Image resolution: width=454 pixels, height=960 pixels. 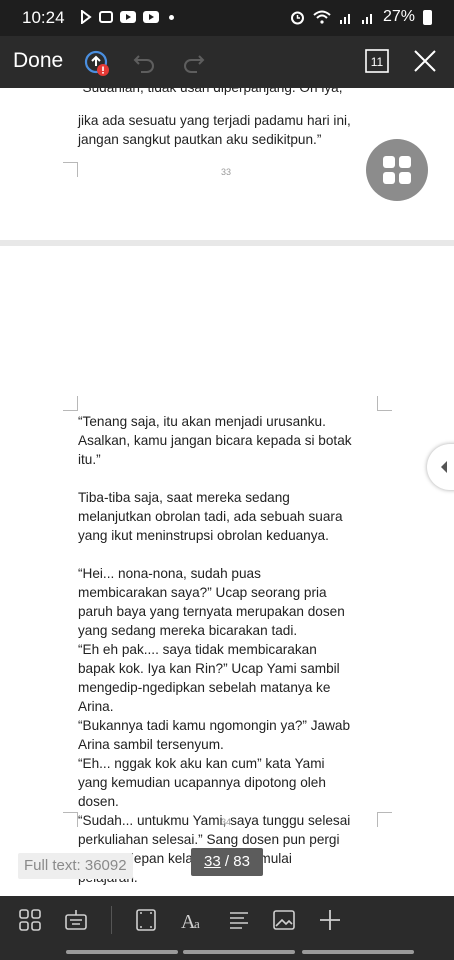 I want to click on paragraph-line: yang kemudian ucapannya dipotong oleh, so click(x=202, y=782).